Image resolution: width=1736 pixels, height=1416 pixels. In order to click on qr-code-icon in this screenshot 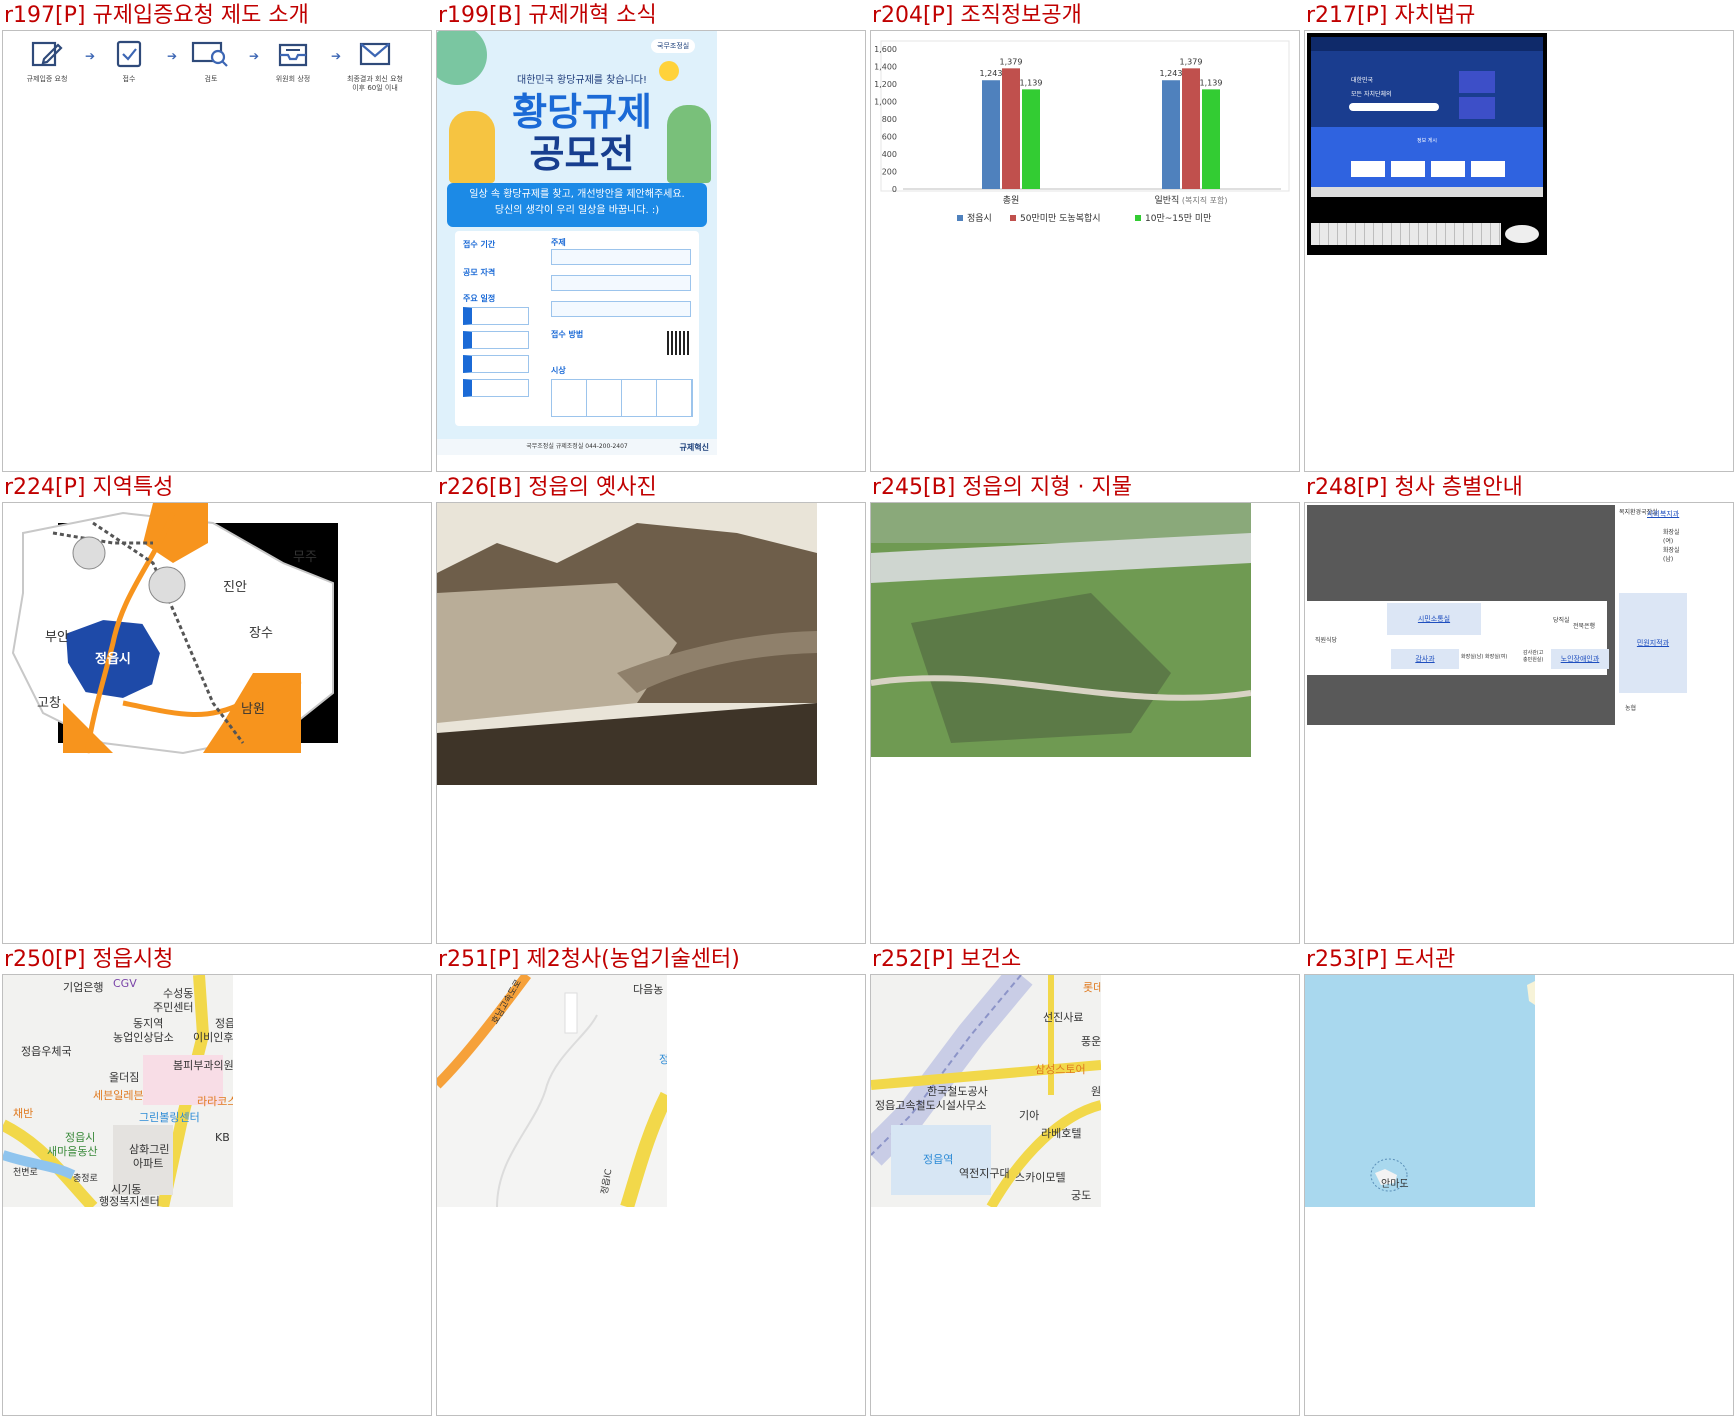, I will do `click(679, 343)`.